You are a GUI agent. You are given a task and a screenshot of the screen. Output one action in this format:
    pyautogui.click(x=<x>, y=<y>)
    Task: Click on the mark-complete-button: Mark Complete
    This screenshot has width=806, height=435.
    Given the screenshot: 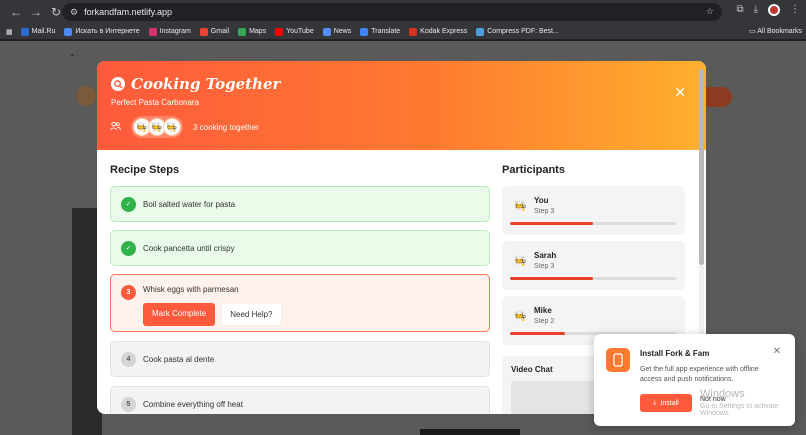 What is the action you would take?
    pyautogui.click(x=179, y=314)
    